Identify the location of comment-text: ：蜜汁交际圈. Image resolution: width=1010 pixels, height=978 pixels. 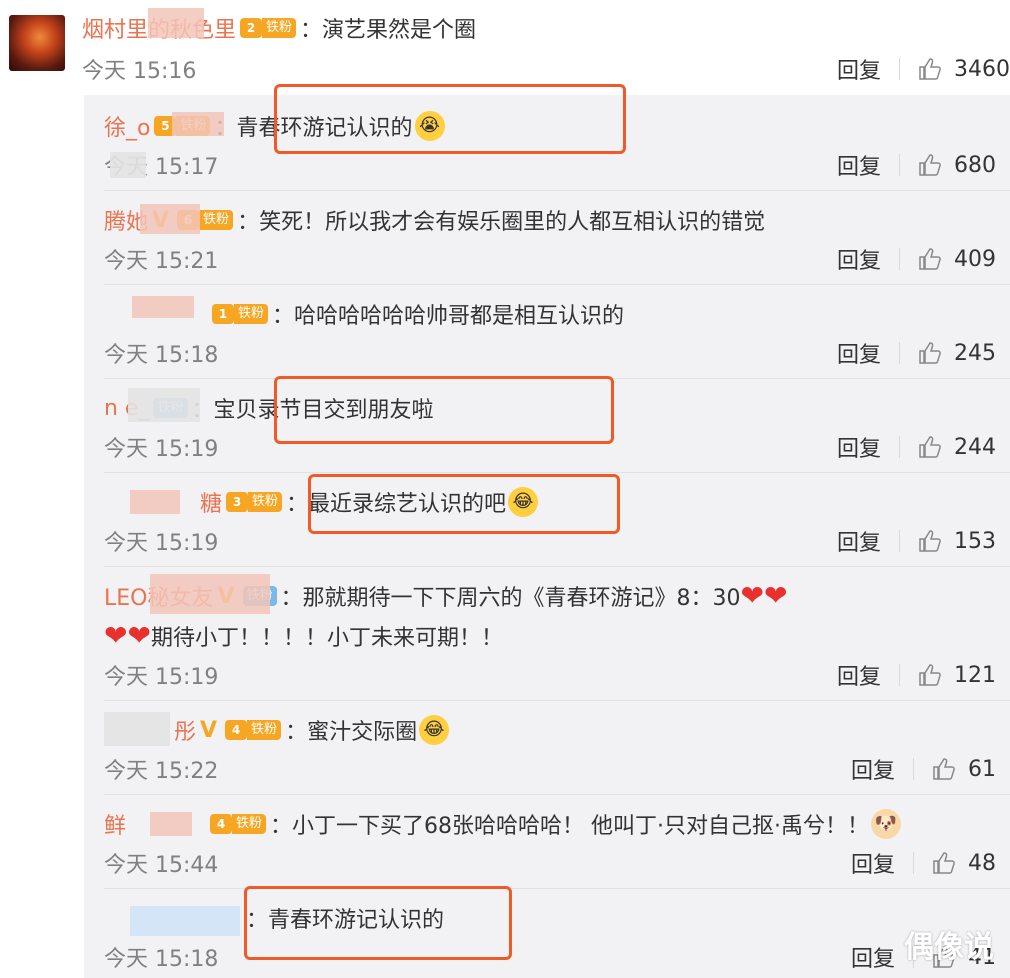
(351, 732).